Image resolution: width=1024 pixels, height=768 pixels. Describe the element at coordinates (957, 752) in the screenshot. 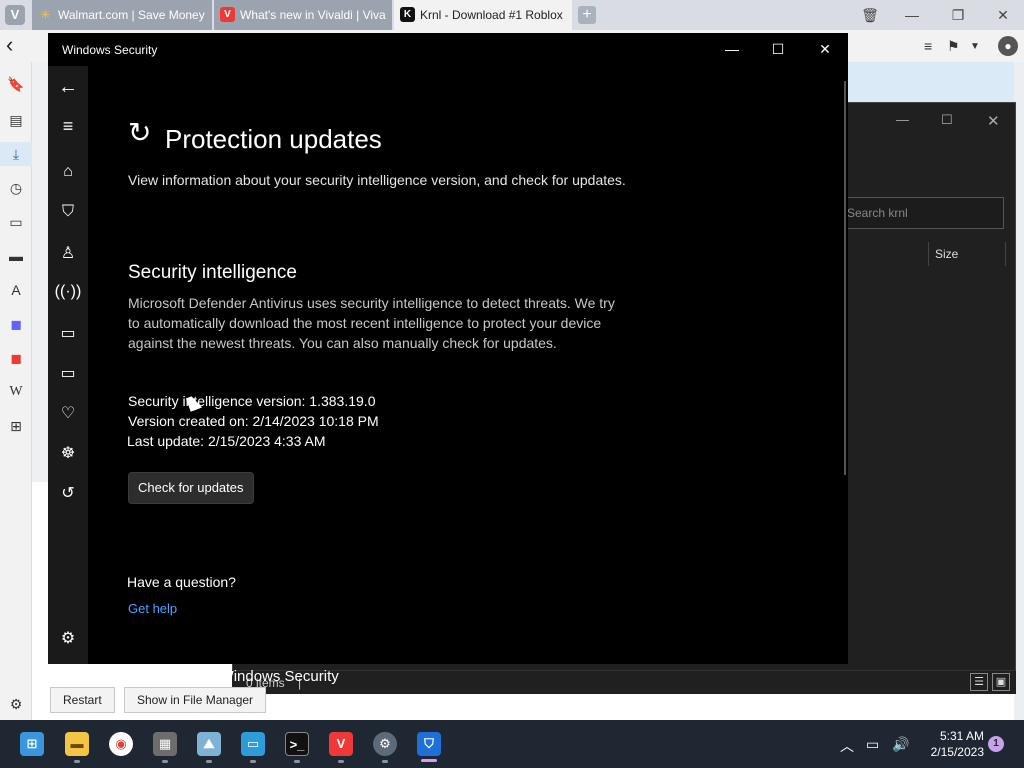

I see `clock-date: 2/15/2023` at that location.